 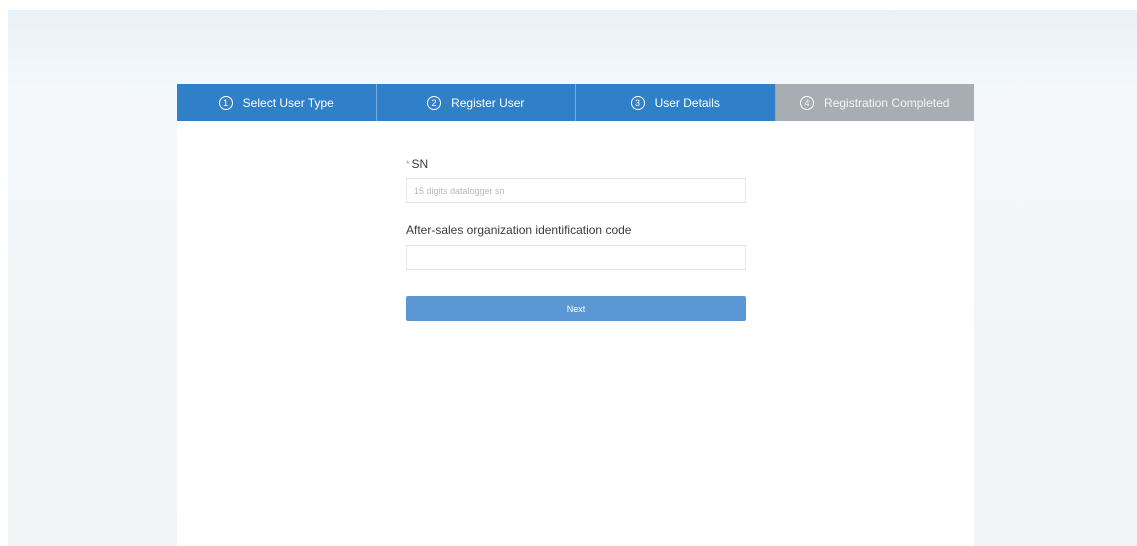 What do you see at coordinates (488, 102) in the screenshot?
I see `step-label: Register User` at bounding box center [488, 102].